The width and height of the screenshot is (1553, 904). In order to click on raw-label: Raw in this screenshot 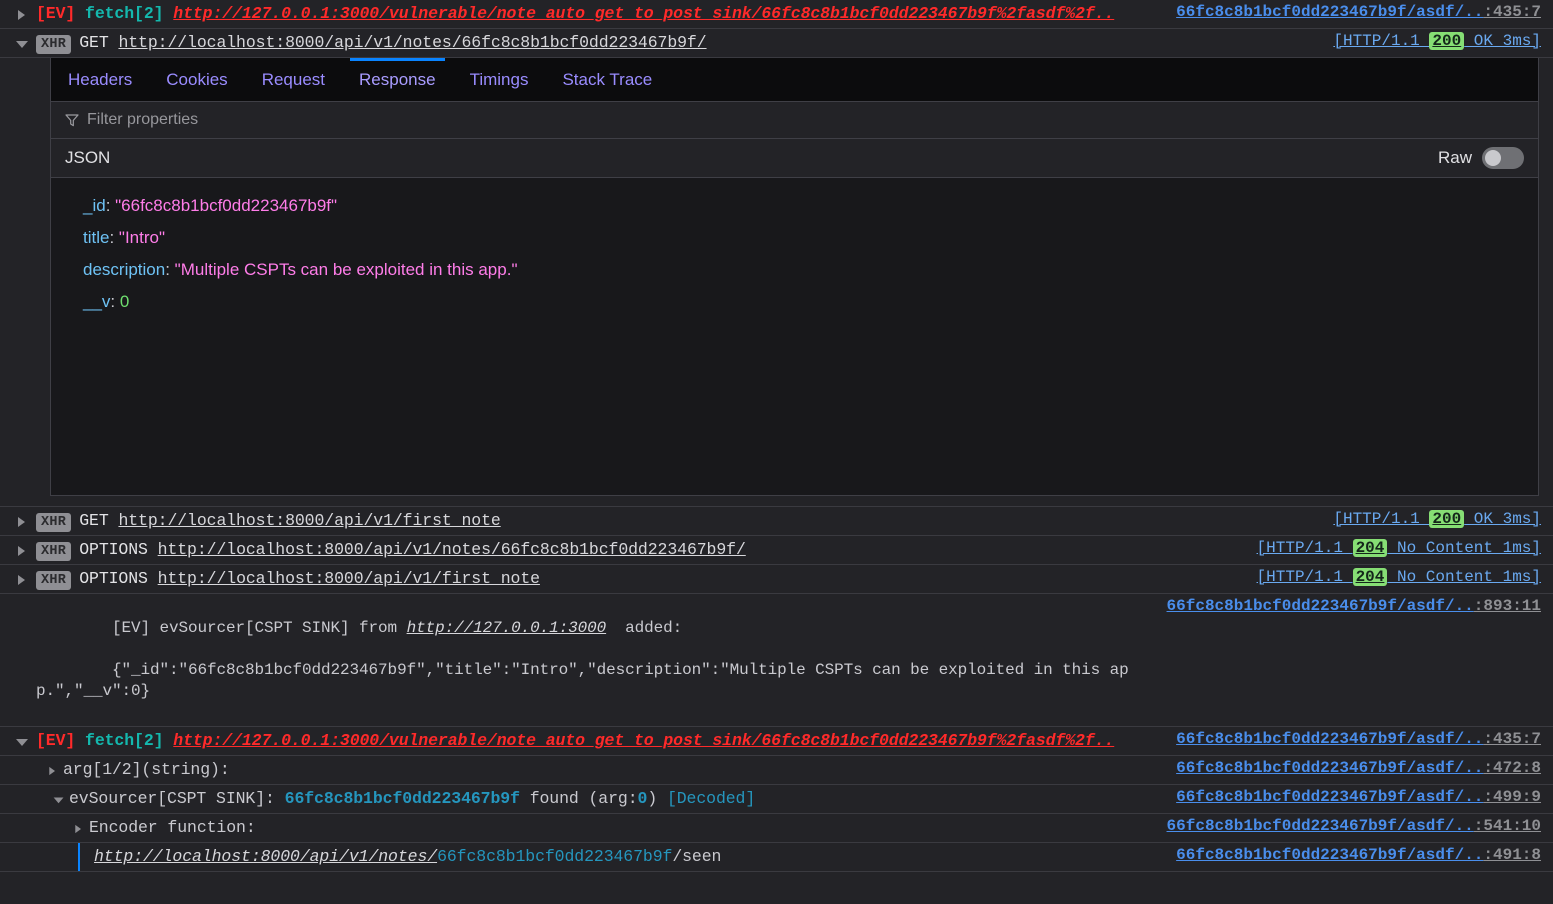, I will do `click(1454, 157)`.